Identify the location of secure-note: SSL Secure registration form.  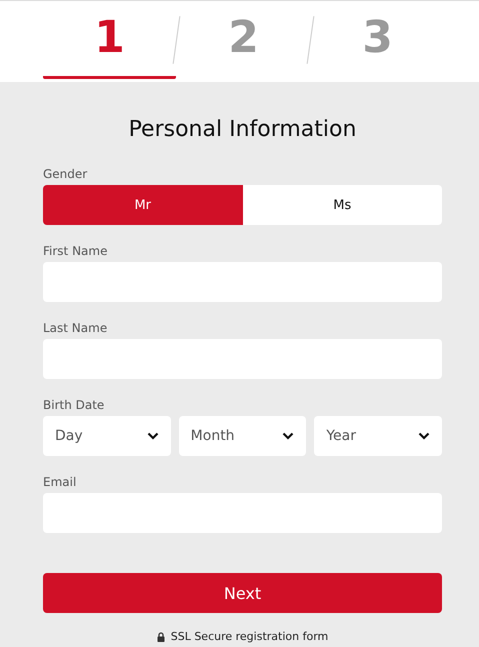
(249, 637).